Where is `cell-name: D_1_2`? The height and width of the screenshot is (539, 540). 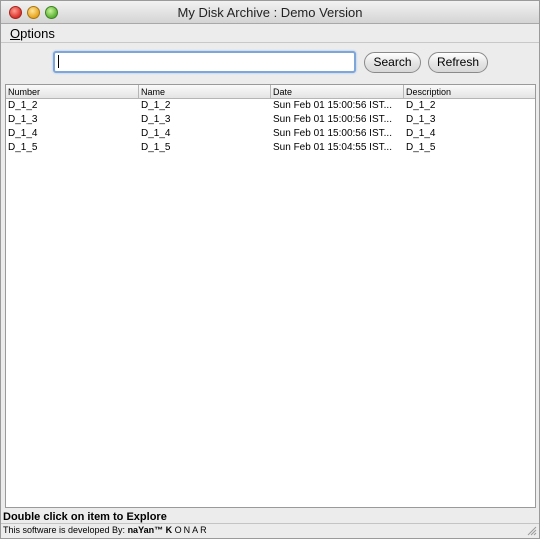
cell-name: D_1_2 is located at coordinates (156, 105).